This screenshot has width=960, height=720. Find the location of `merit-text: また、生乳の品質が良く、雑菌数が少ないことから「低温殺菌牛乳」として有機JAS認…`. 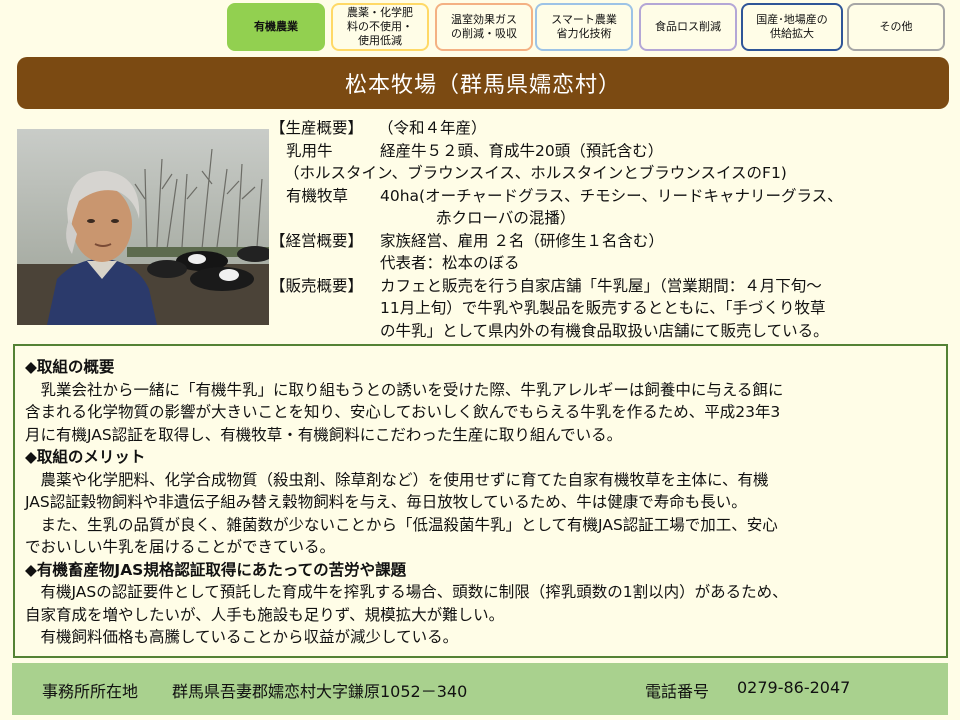

merit-text: また、生乳の品質が良く、雑菌数が少ないことから「低温殺菌牛乳」として有機JAS認… is located at coordinates (401, 524).